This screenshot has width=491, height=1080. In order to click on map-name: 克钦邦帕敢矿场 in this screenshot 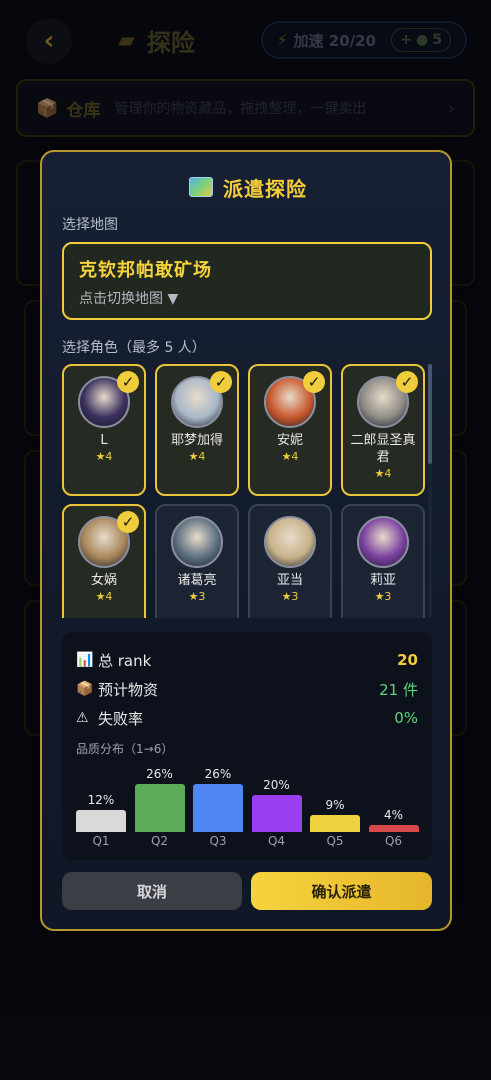, I will do `click(145, 270)`.